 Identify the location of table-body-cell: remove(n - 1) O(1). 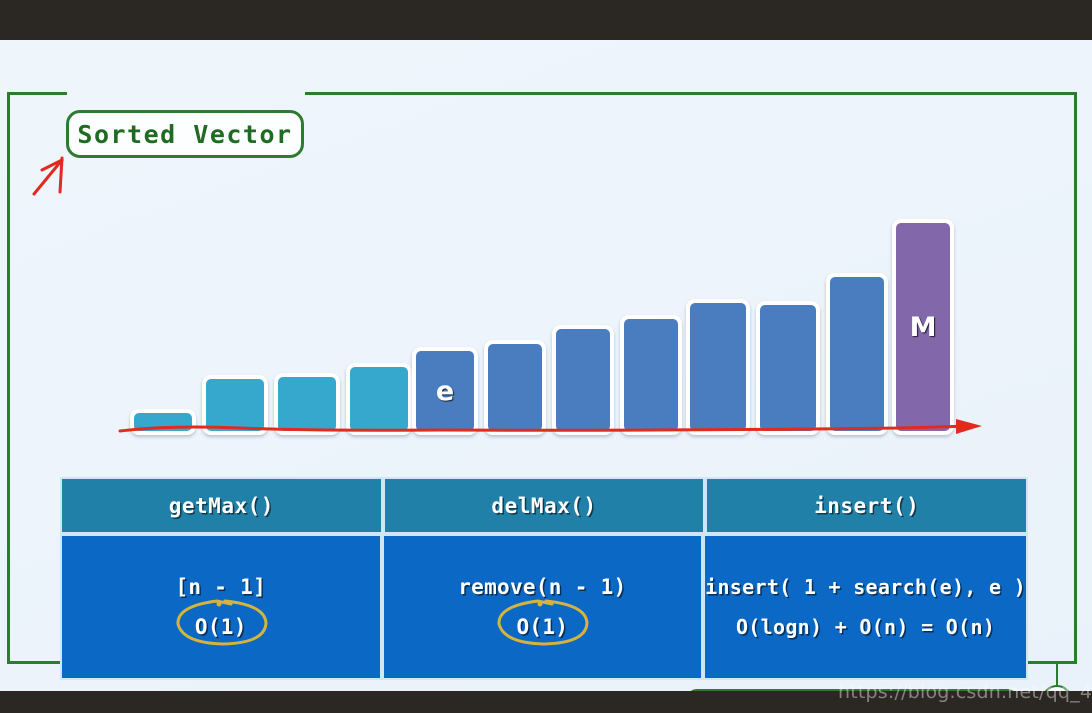
(542, 607).